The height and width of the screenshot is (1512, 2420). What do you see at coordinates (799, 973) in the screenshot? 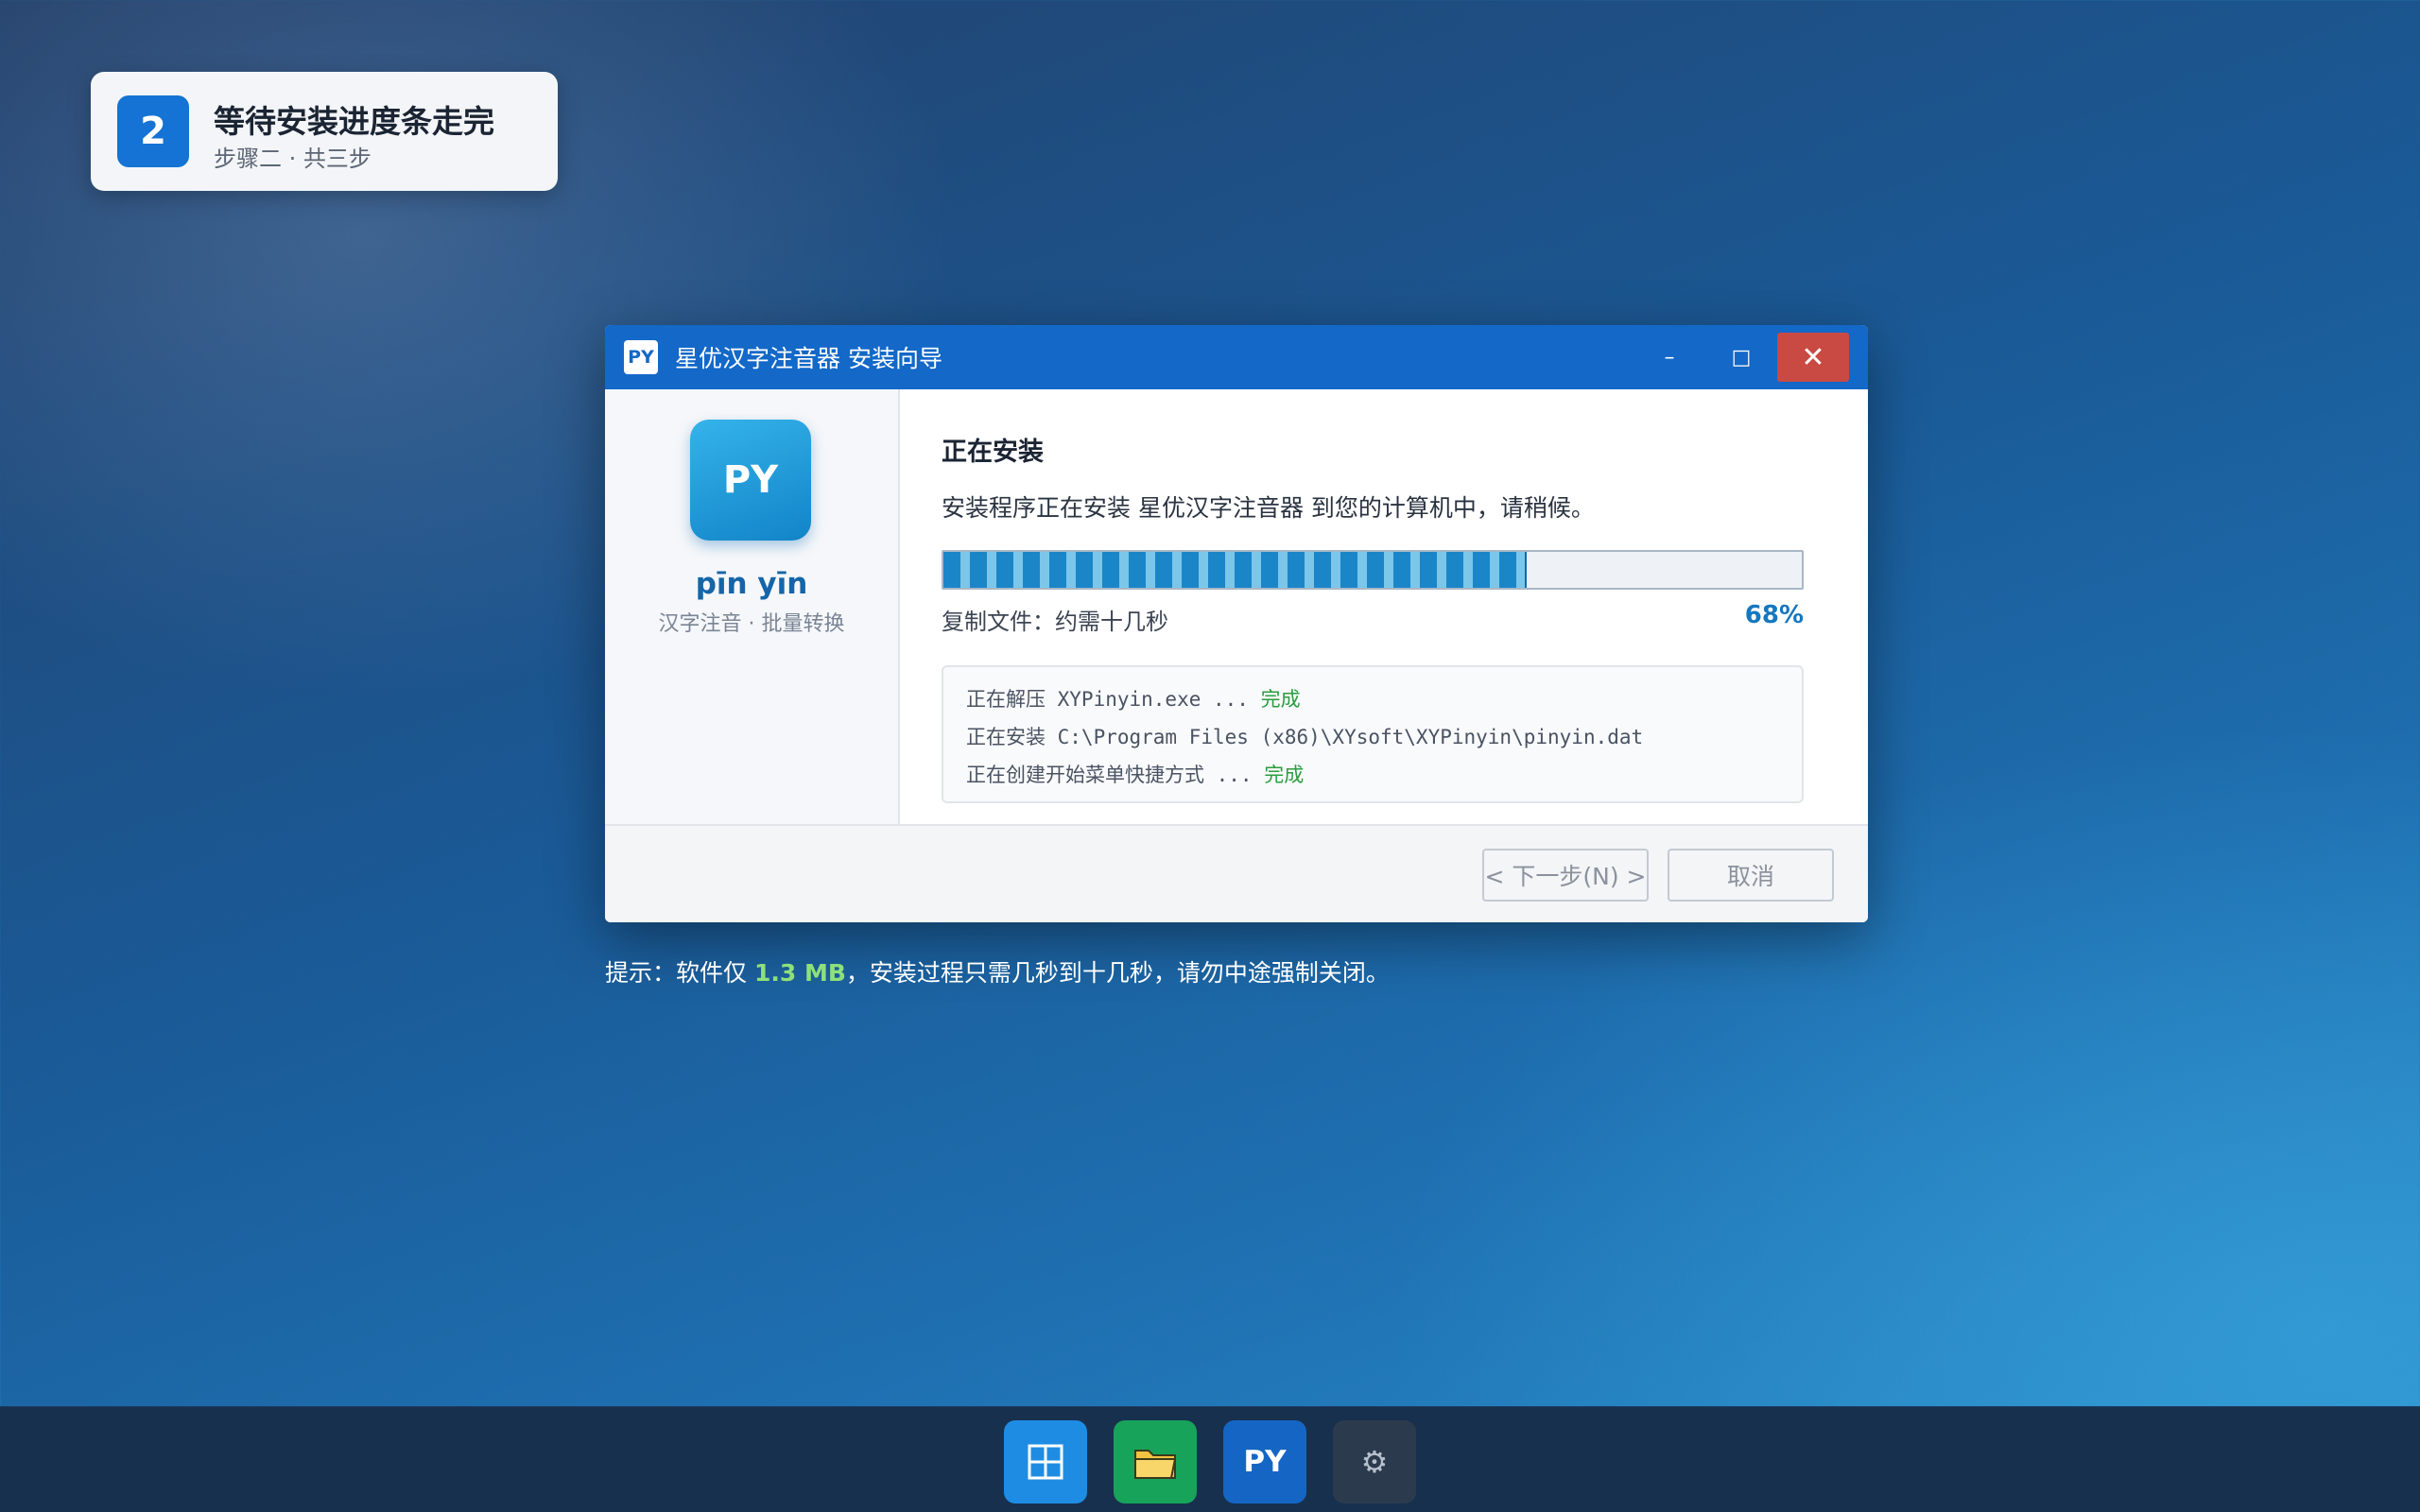
I see `install-size: 1.3 MB` at bounding box center [799, 973].